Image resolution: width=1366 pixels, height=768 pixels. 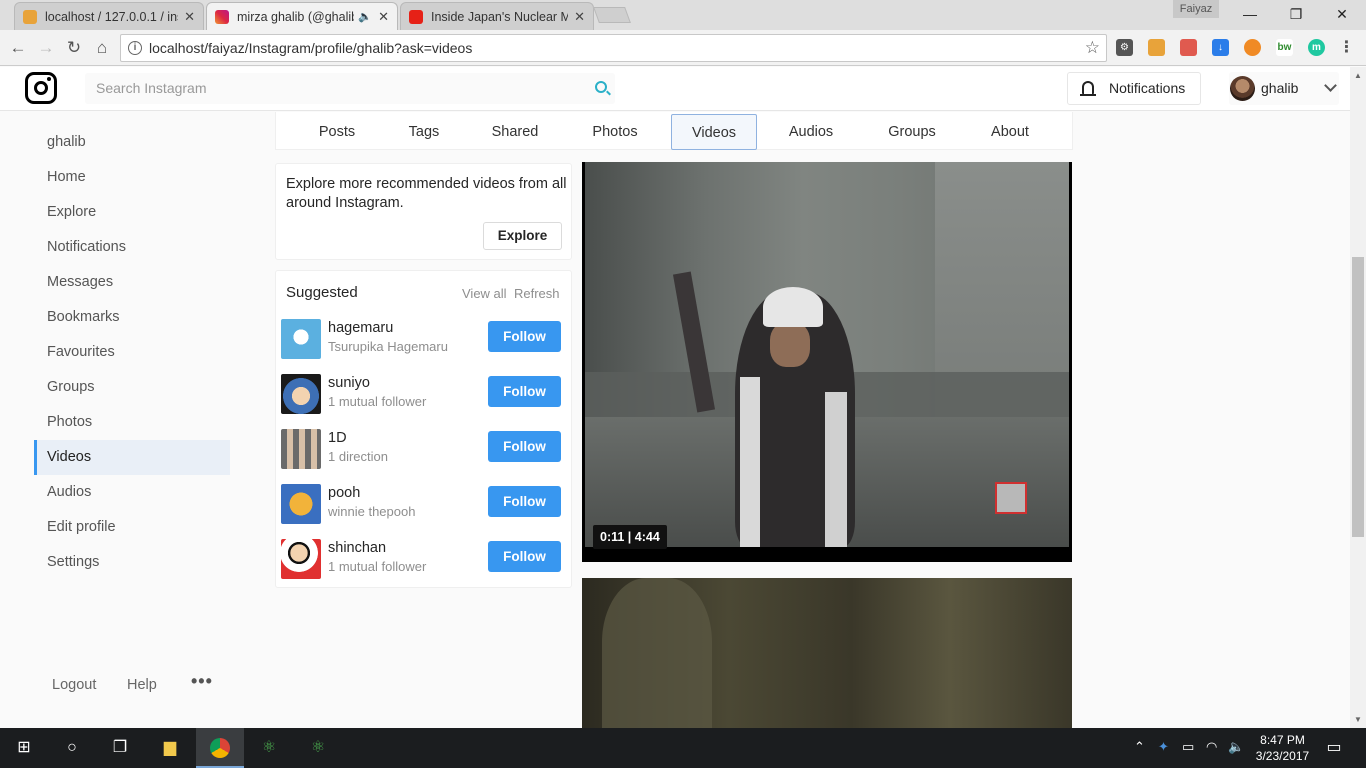 What do you see at coordinates (1346, 47) in the screenshot?
I see `browser-menu-icon: ⋮` at bounding box center [1346, 47].